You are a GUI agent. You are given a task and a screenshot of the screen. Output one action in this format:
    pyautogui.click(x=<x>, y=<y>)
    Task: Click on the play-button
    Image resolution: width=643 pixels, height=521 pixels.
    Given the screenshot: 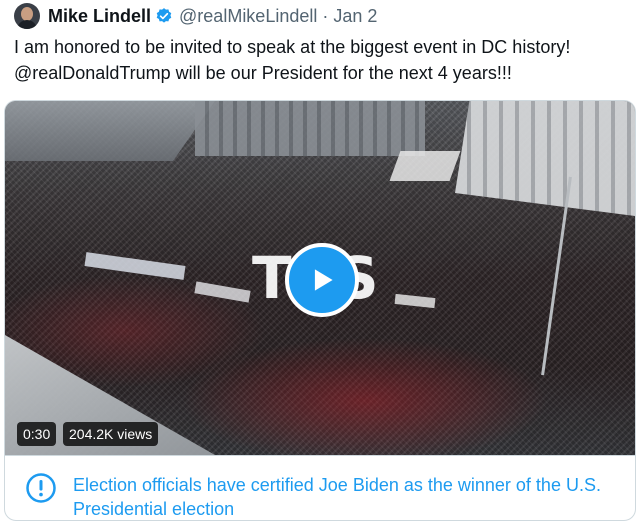 What is the action you would take?
    pyautogui.click(x=322, y=280)
    